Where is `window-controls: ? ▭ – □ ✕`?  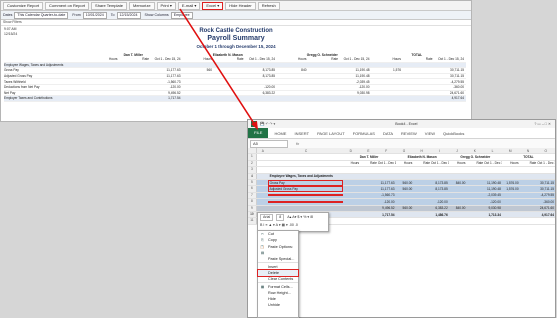 window-controls: ? ▭ – □ ✕ is located at coordinates (542, 124).